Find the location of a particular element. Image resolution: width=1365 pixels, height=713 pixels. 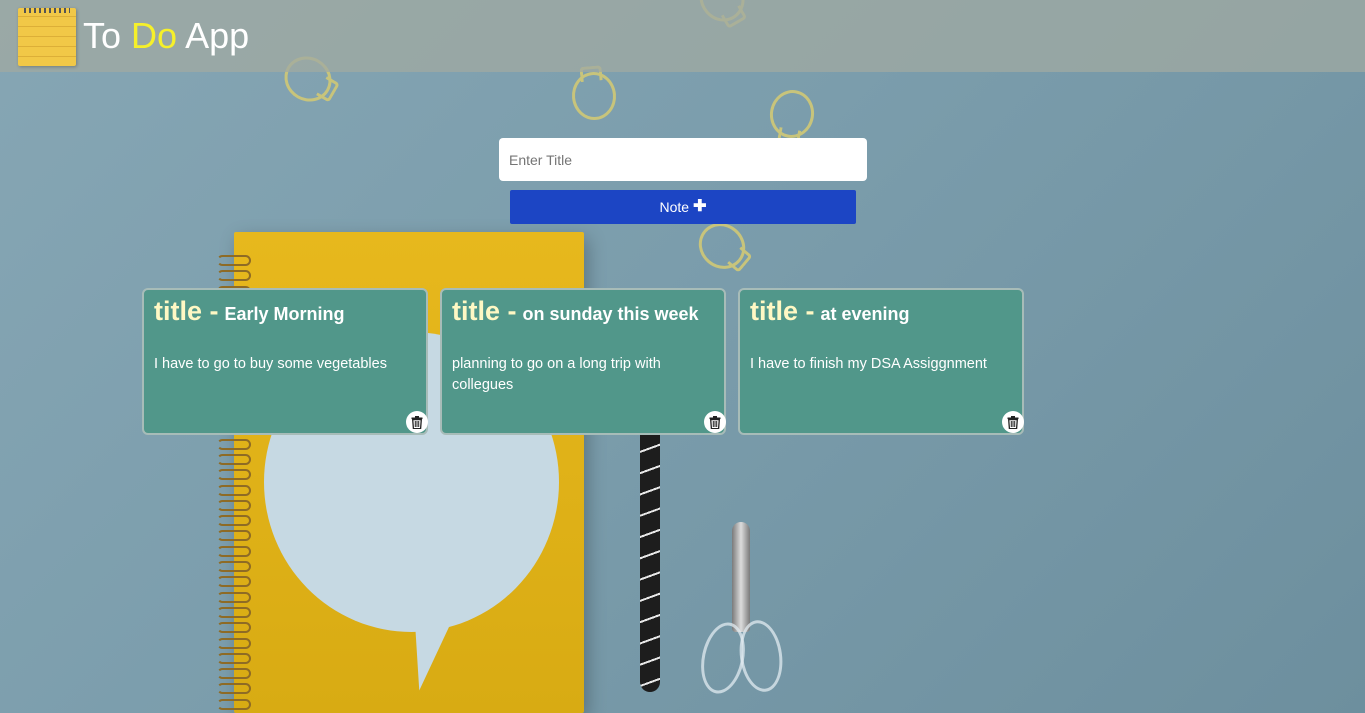

note-title: on sunday this week is located at coordinates (610, 314).